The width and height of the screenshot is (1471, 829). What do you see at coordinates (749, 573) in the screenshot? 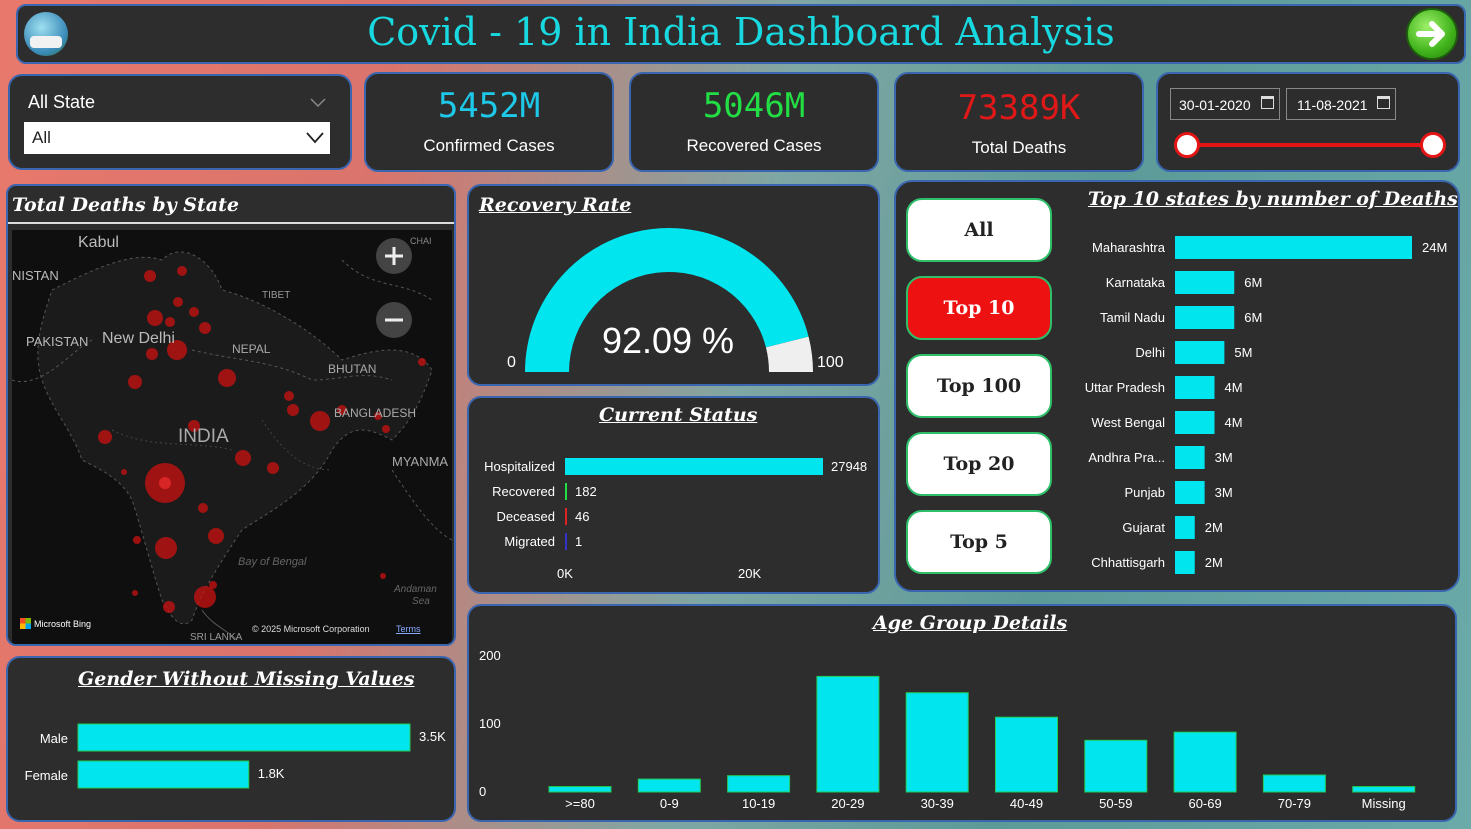
I see `status-xtick-label: 20K` at bounding box center [749, 573].